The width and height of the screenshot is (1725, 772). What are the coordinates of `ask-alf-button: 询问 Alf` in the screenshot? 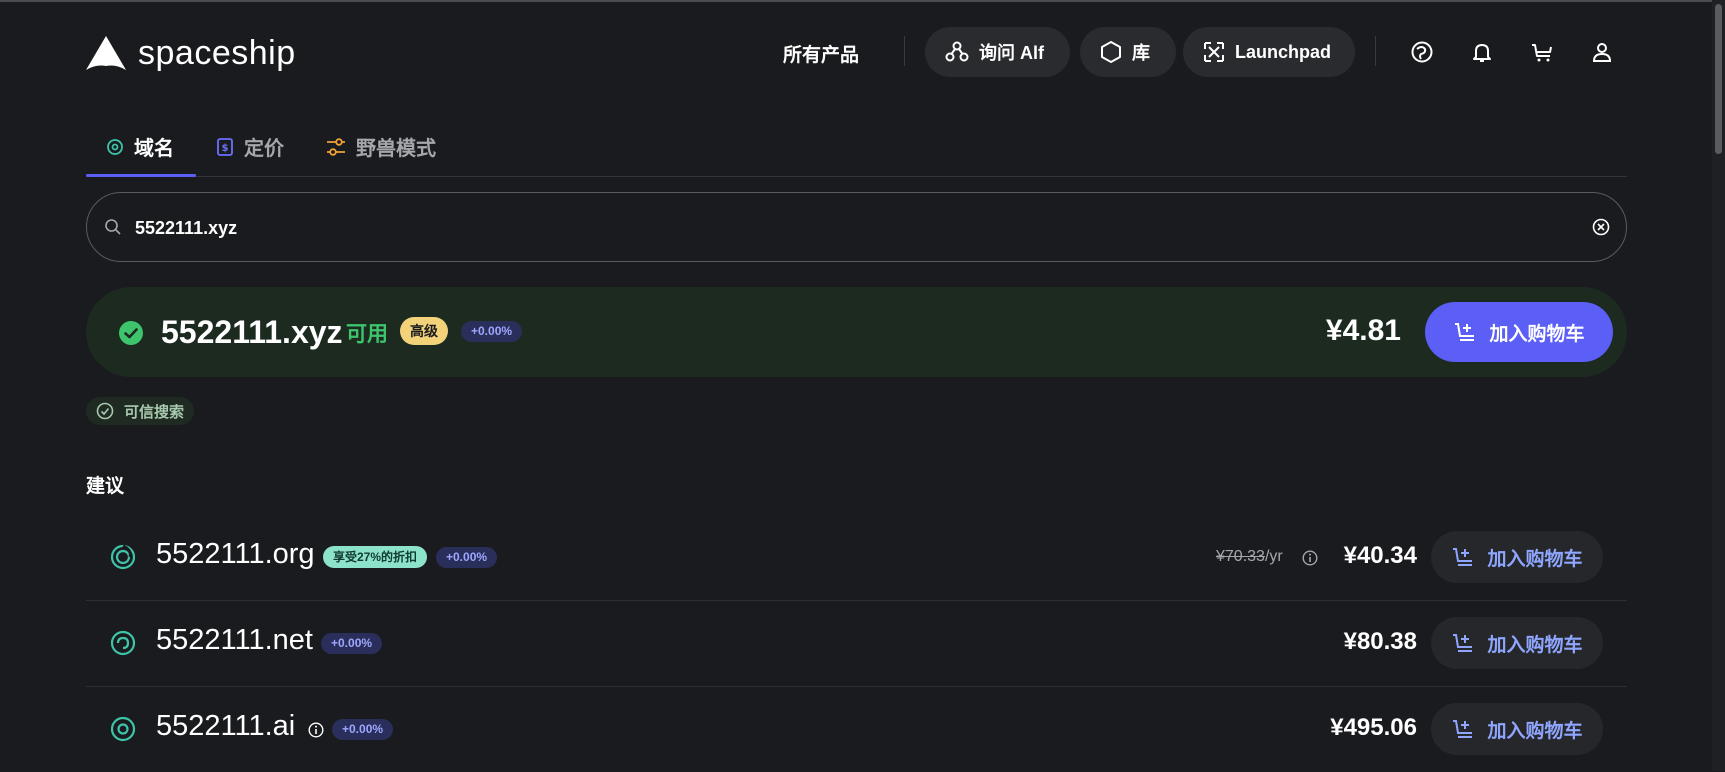 It's located at (997, 52).